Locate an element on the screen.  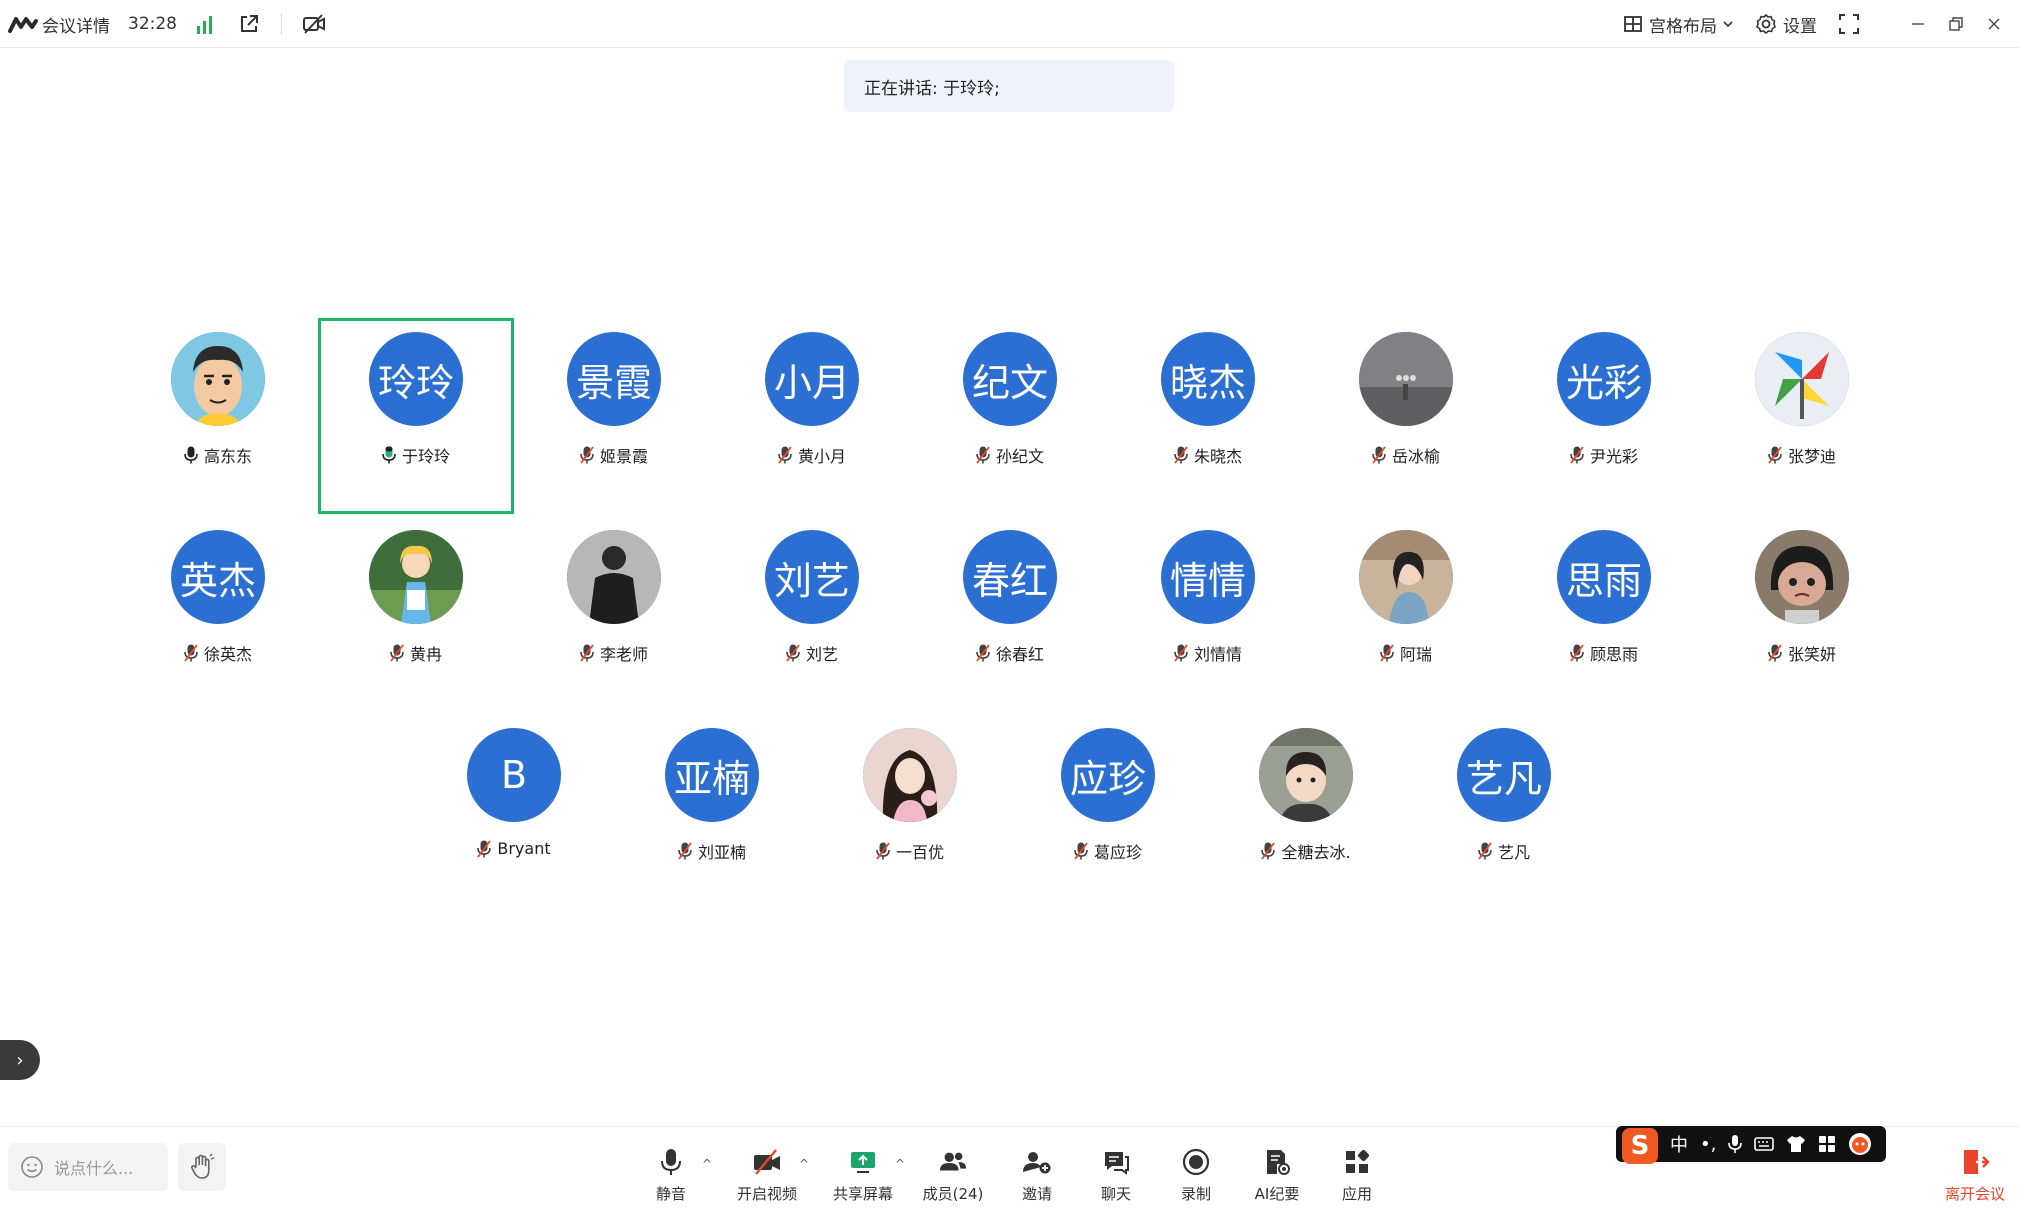
avatar: 景霞 is located at coordinates (614, 379).